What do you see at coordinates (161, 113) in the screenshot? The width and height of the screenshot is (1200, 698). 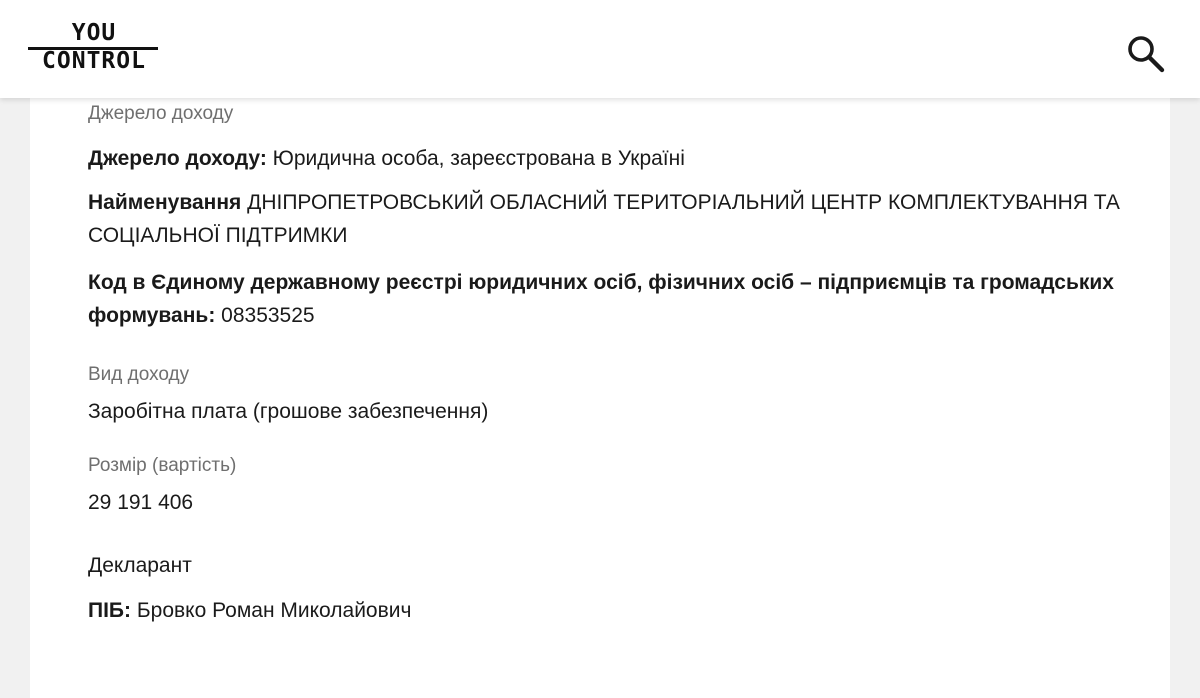 I see `income-source-section-label: Джерело доходу` at bounding box center [161, 113].